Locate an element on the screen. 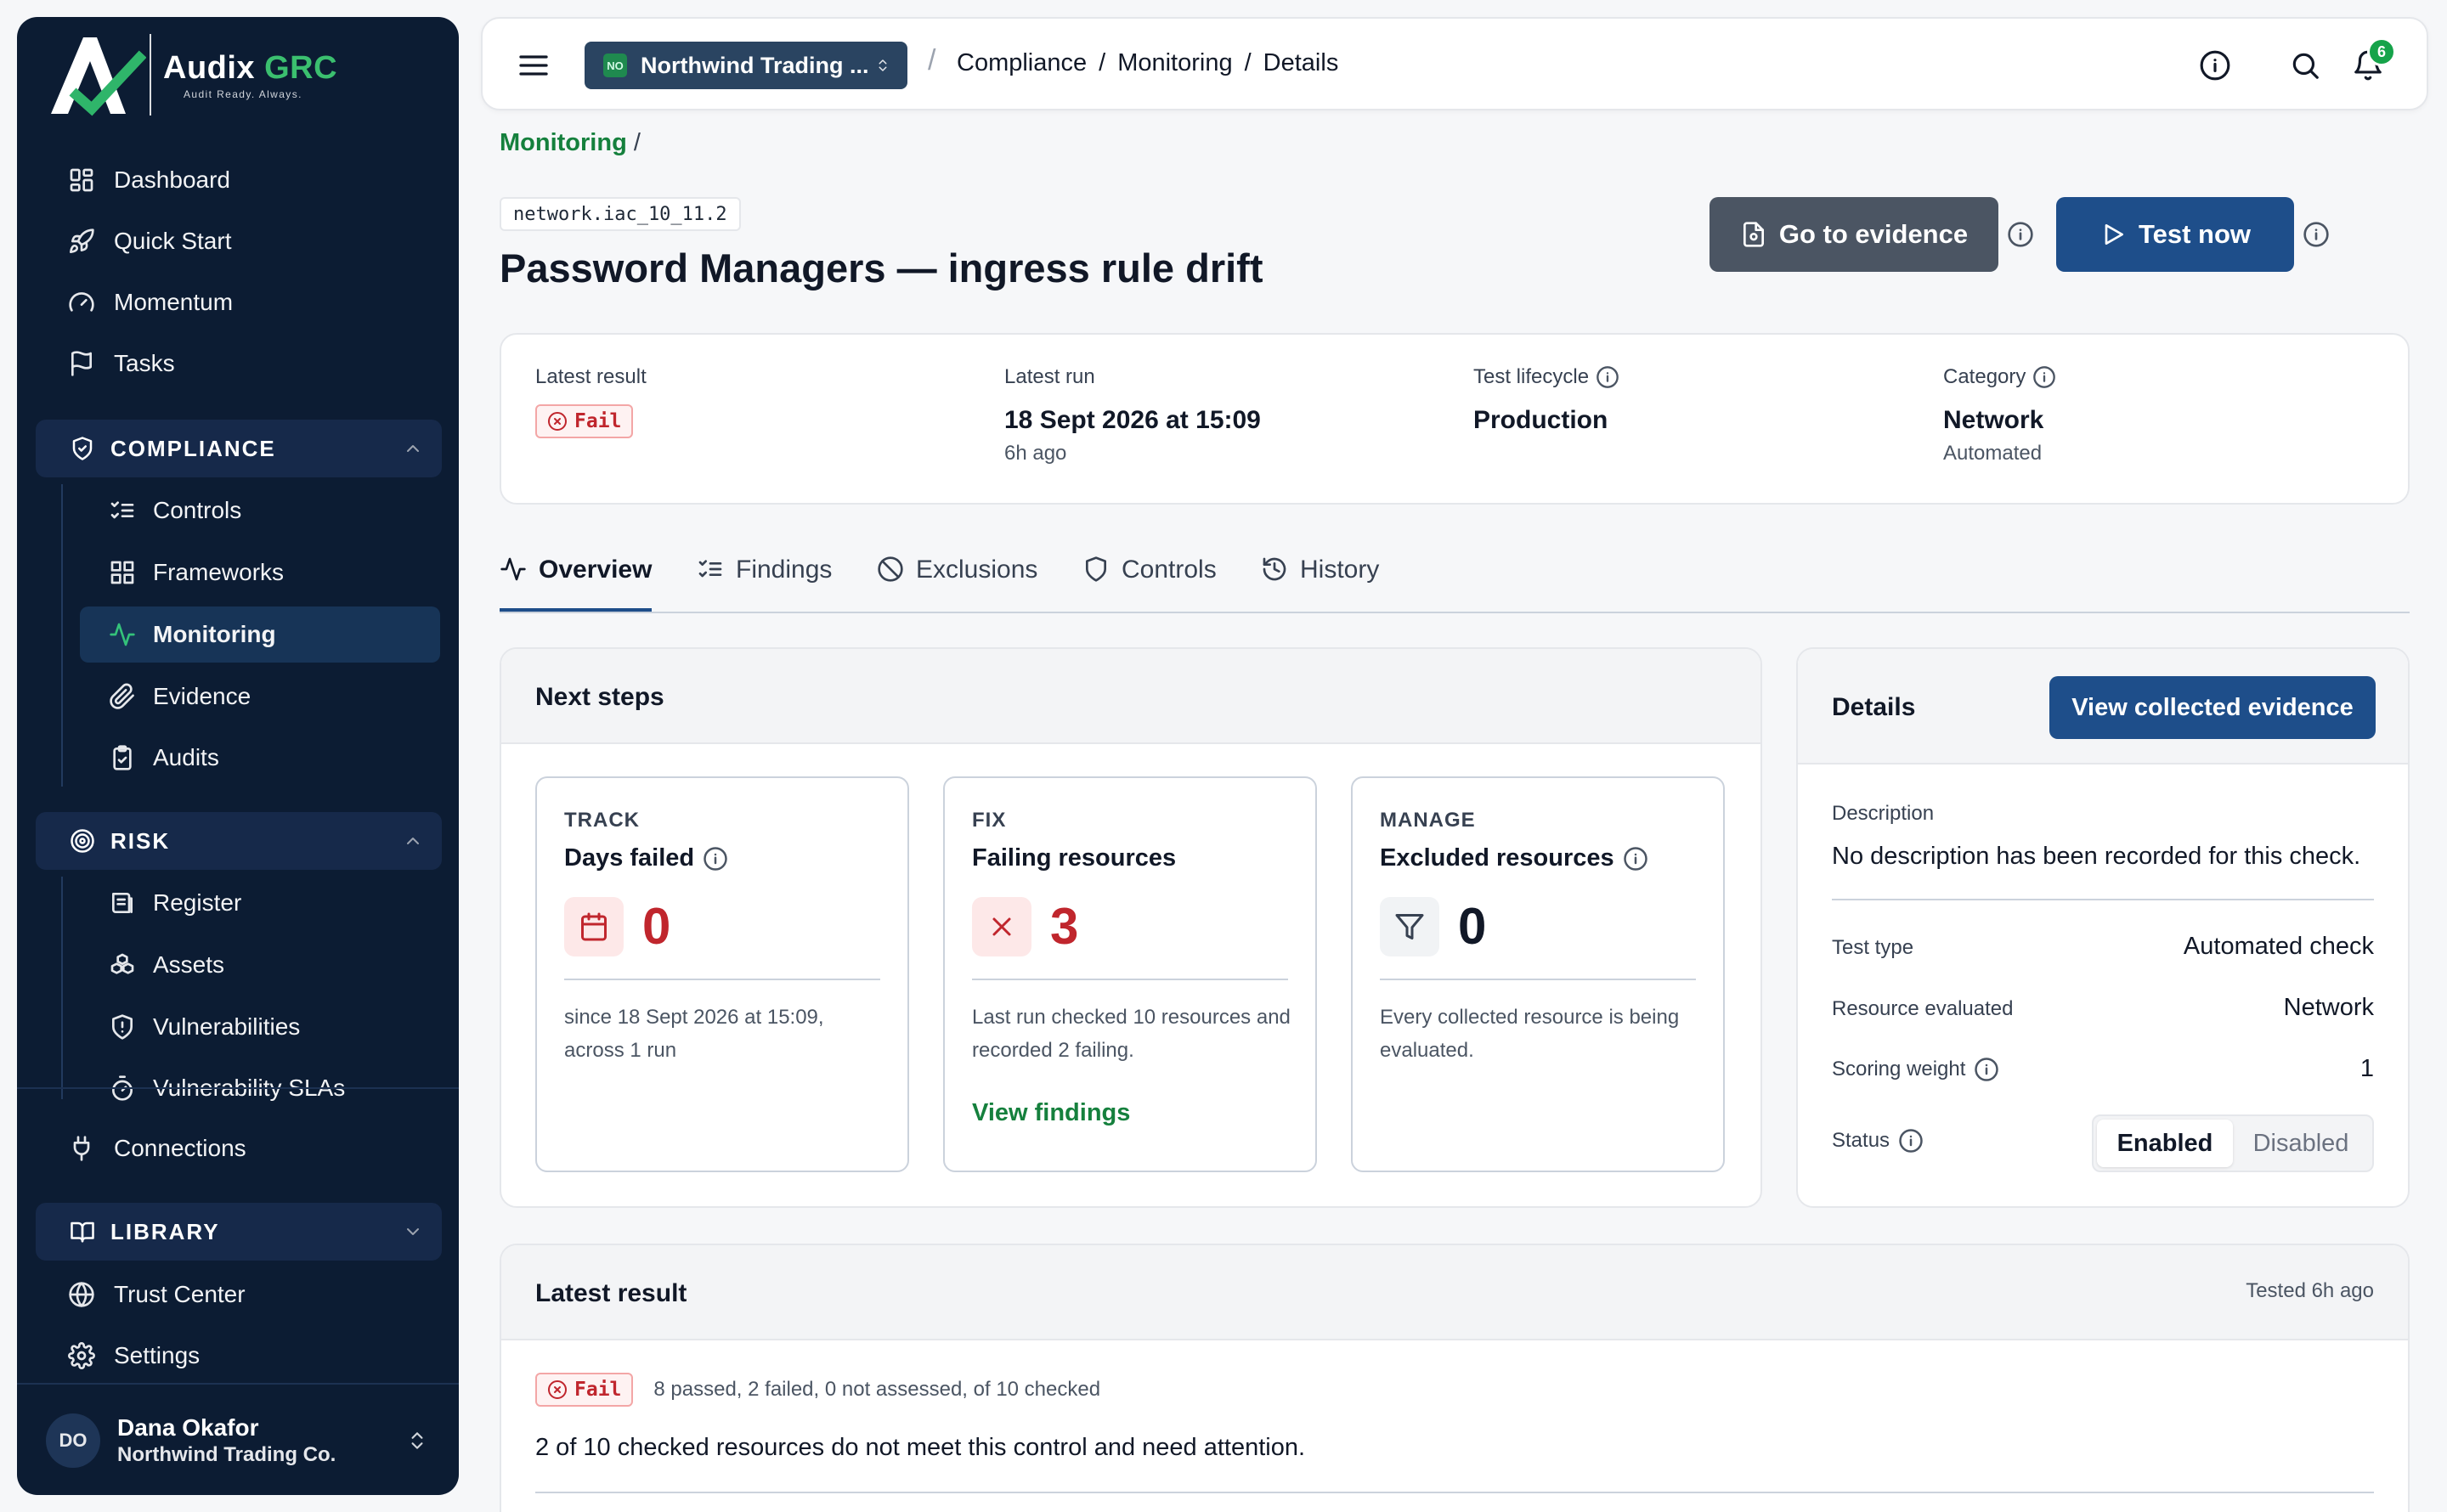 The image size is (2447, 1512). breadcrumb-compliance: Compliance is located at coordinates (1022, 63).